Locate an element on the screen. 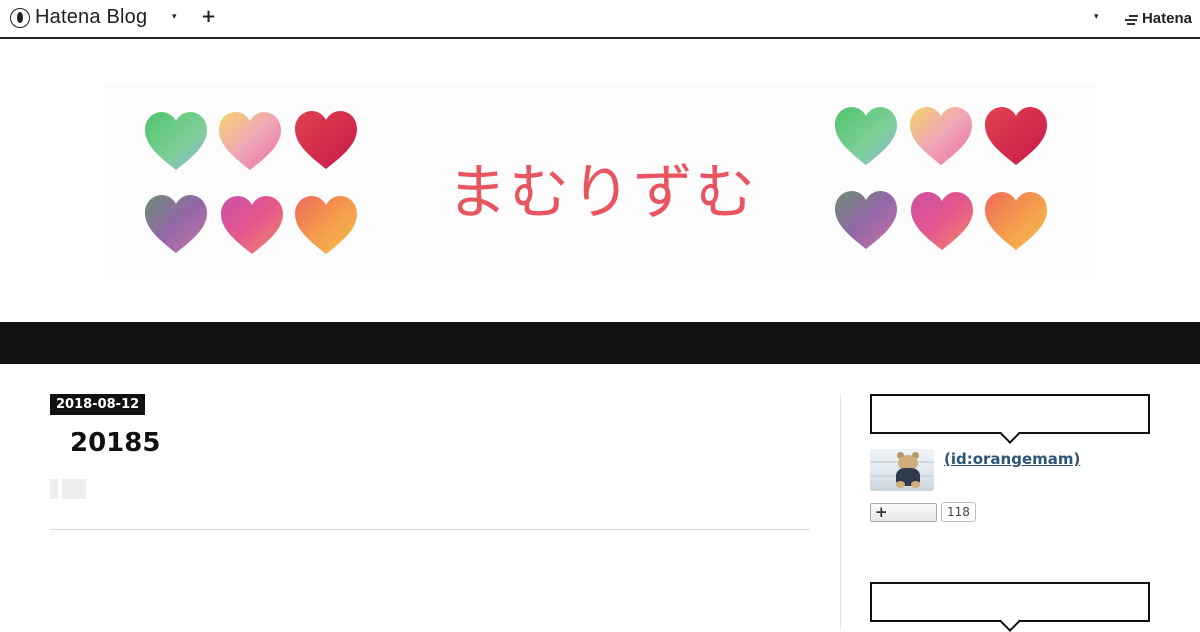  hatena-link: Hatena is located at coordinates (1158, 18).